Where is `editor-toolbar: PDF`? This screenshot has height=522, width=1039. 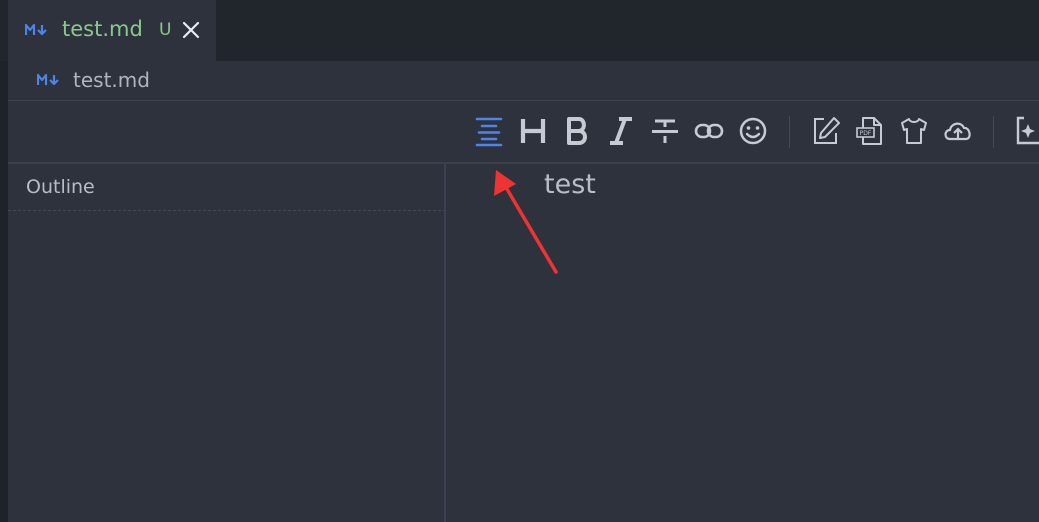
editor-toolbar: PDF is located at coordinates (523, 132).